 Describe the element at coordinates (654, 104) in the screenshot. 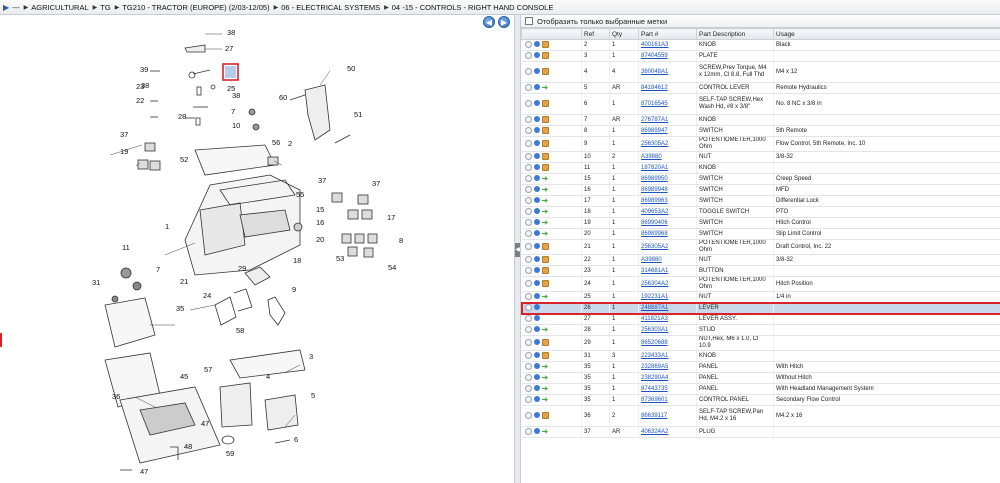

I see `part-number-link: 87016545` at that location.